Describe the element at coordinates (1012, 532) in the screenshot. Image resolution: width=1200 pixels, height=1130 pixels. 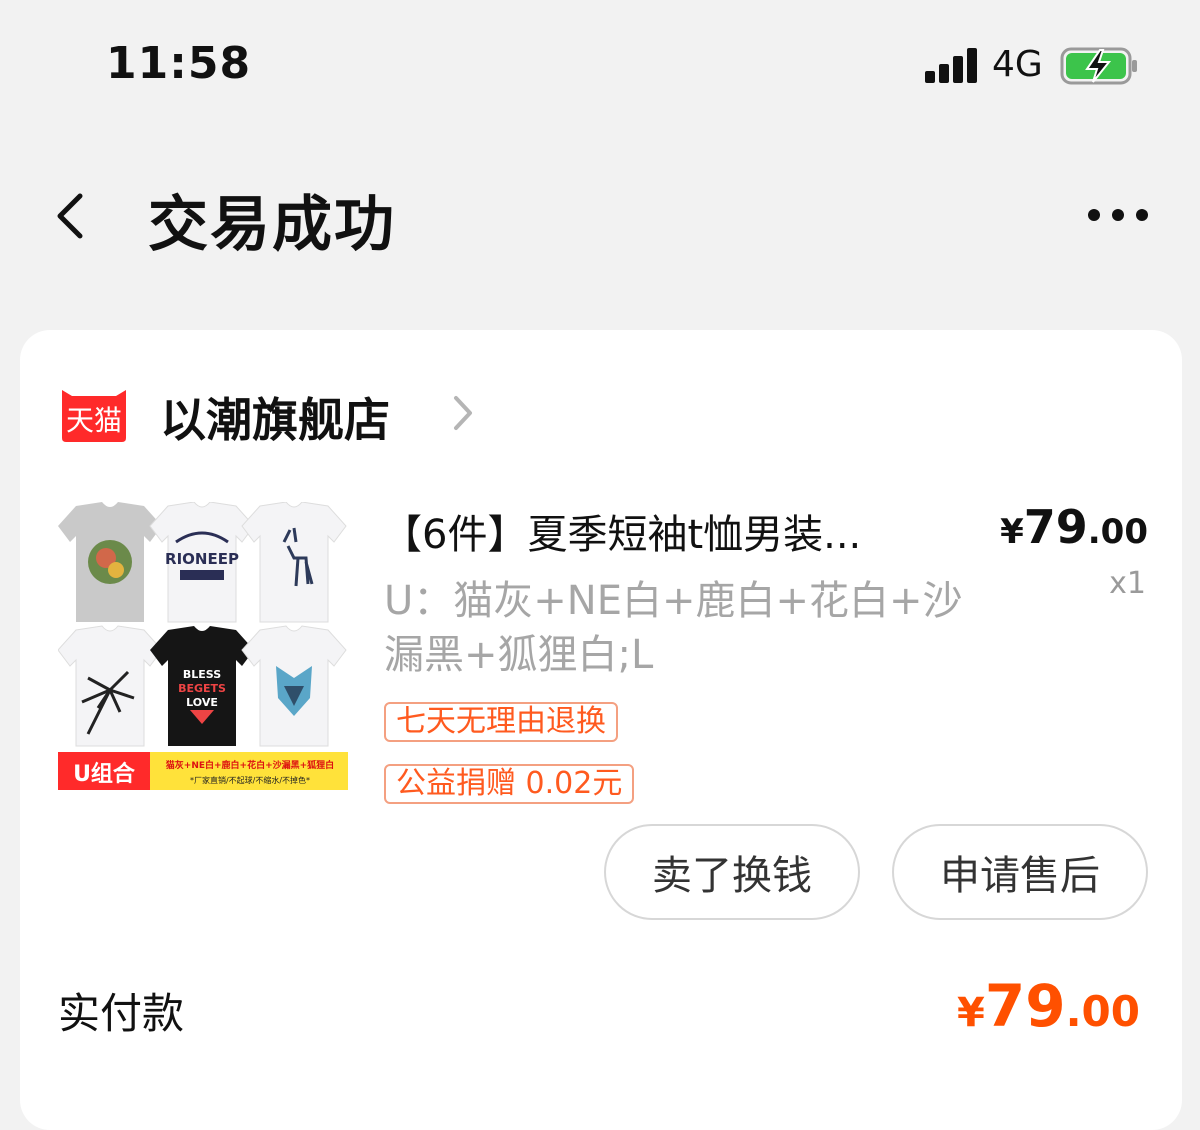
I see `price-currency: ¥` at that location.